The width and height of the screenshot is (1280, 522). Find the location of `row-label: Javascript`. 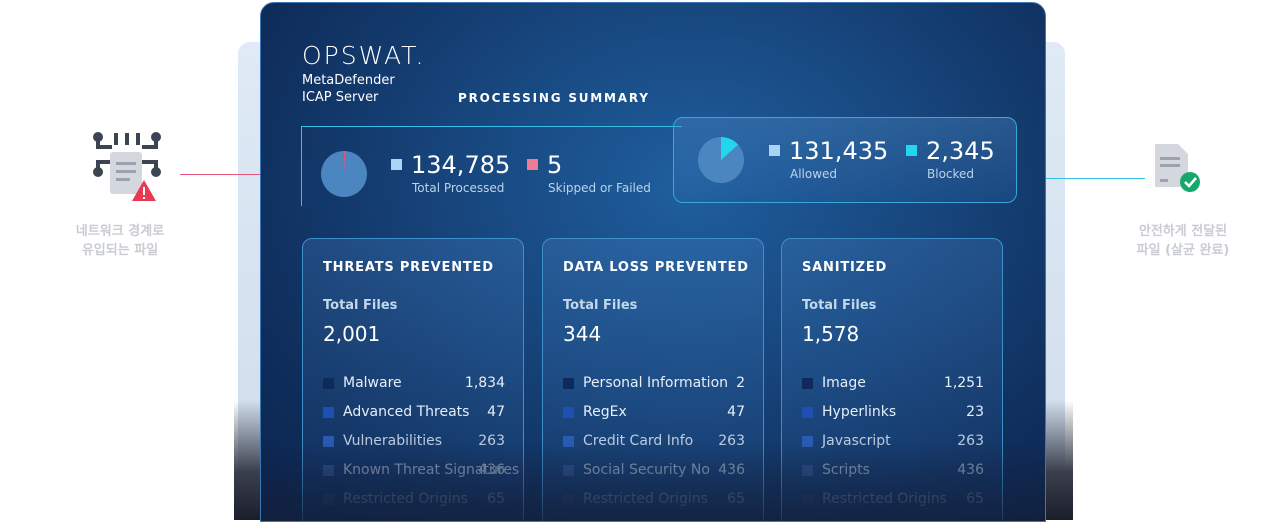

row-label: Javascript is located at coordinates (856, 441).